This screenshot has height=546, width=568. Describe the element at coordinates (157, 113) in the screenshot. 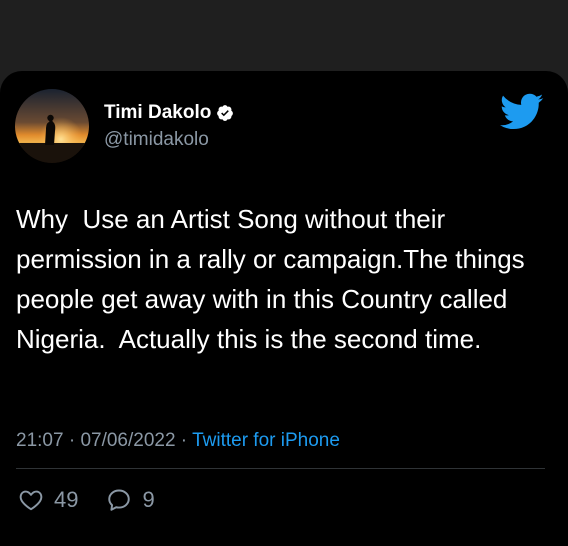

I see `author-name: Timi Dakolo` at that location.